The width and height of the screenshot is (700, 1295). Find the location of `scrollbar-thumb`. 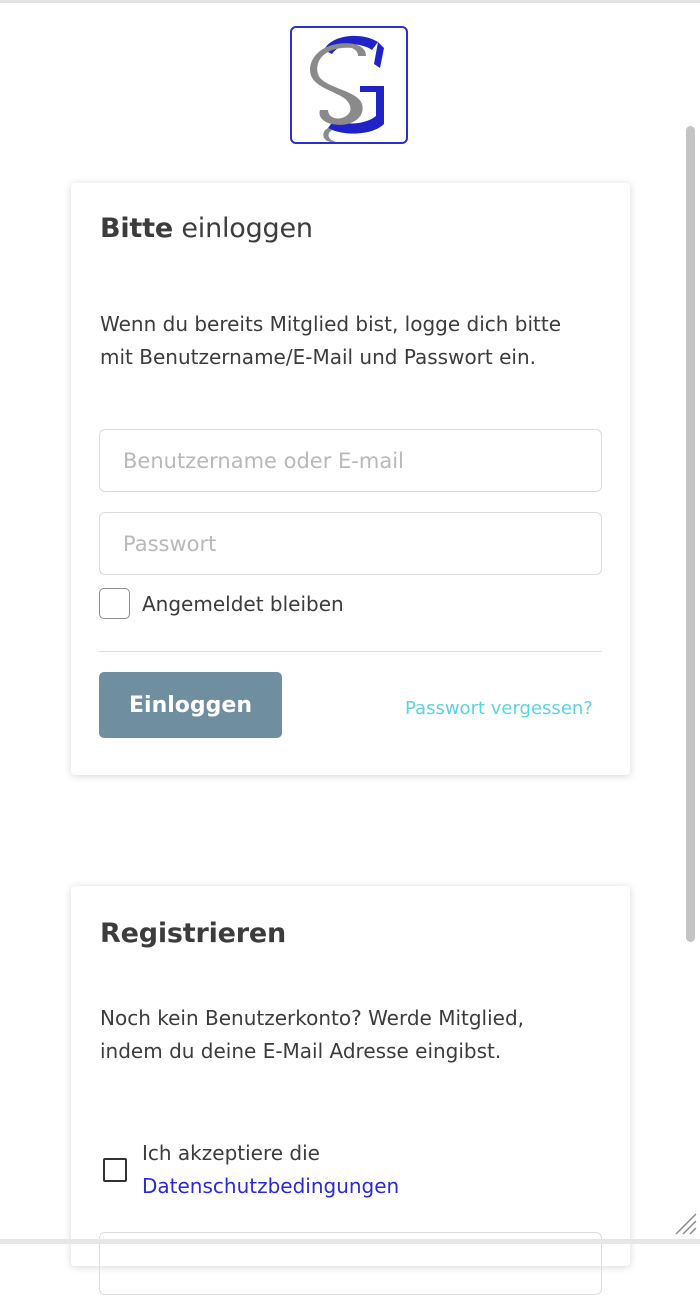

scrollbar-thumb is located at coordinates (690, 534).